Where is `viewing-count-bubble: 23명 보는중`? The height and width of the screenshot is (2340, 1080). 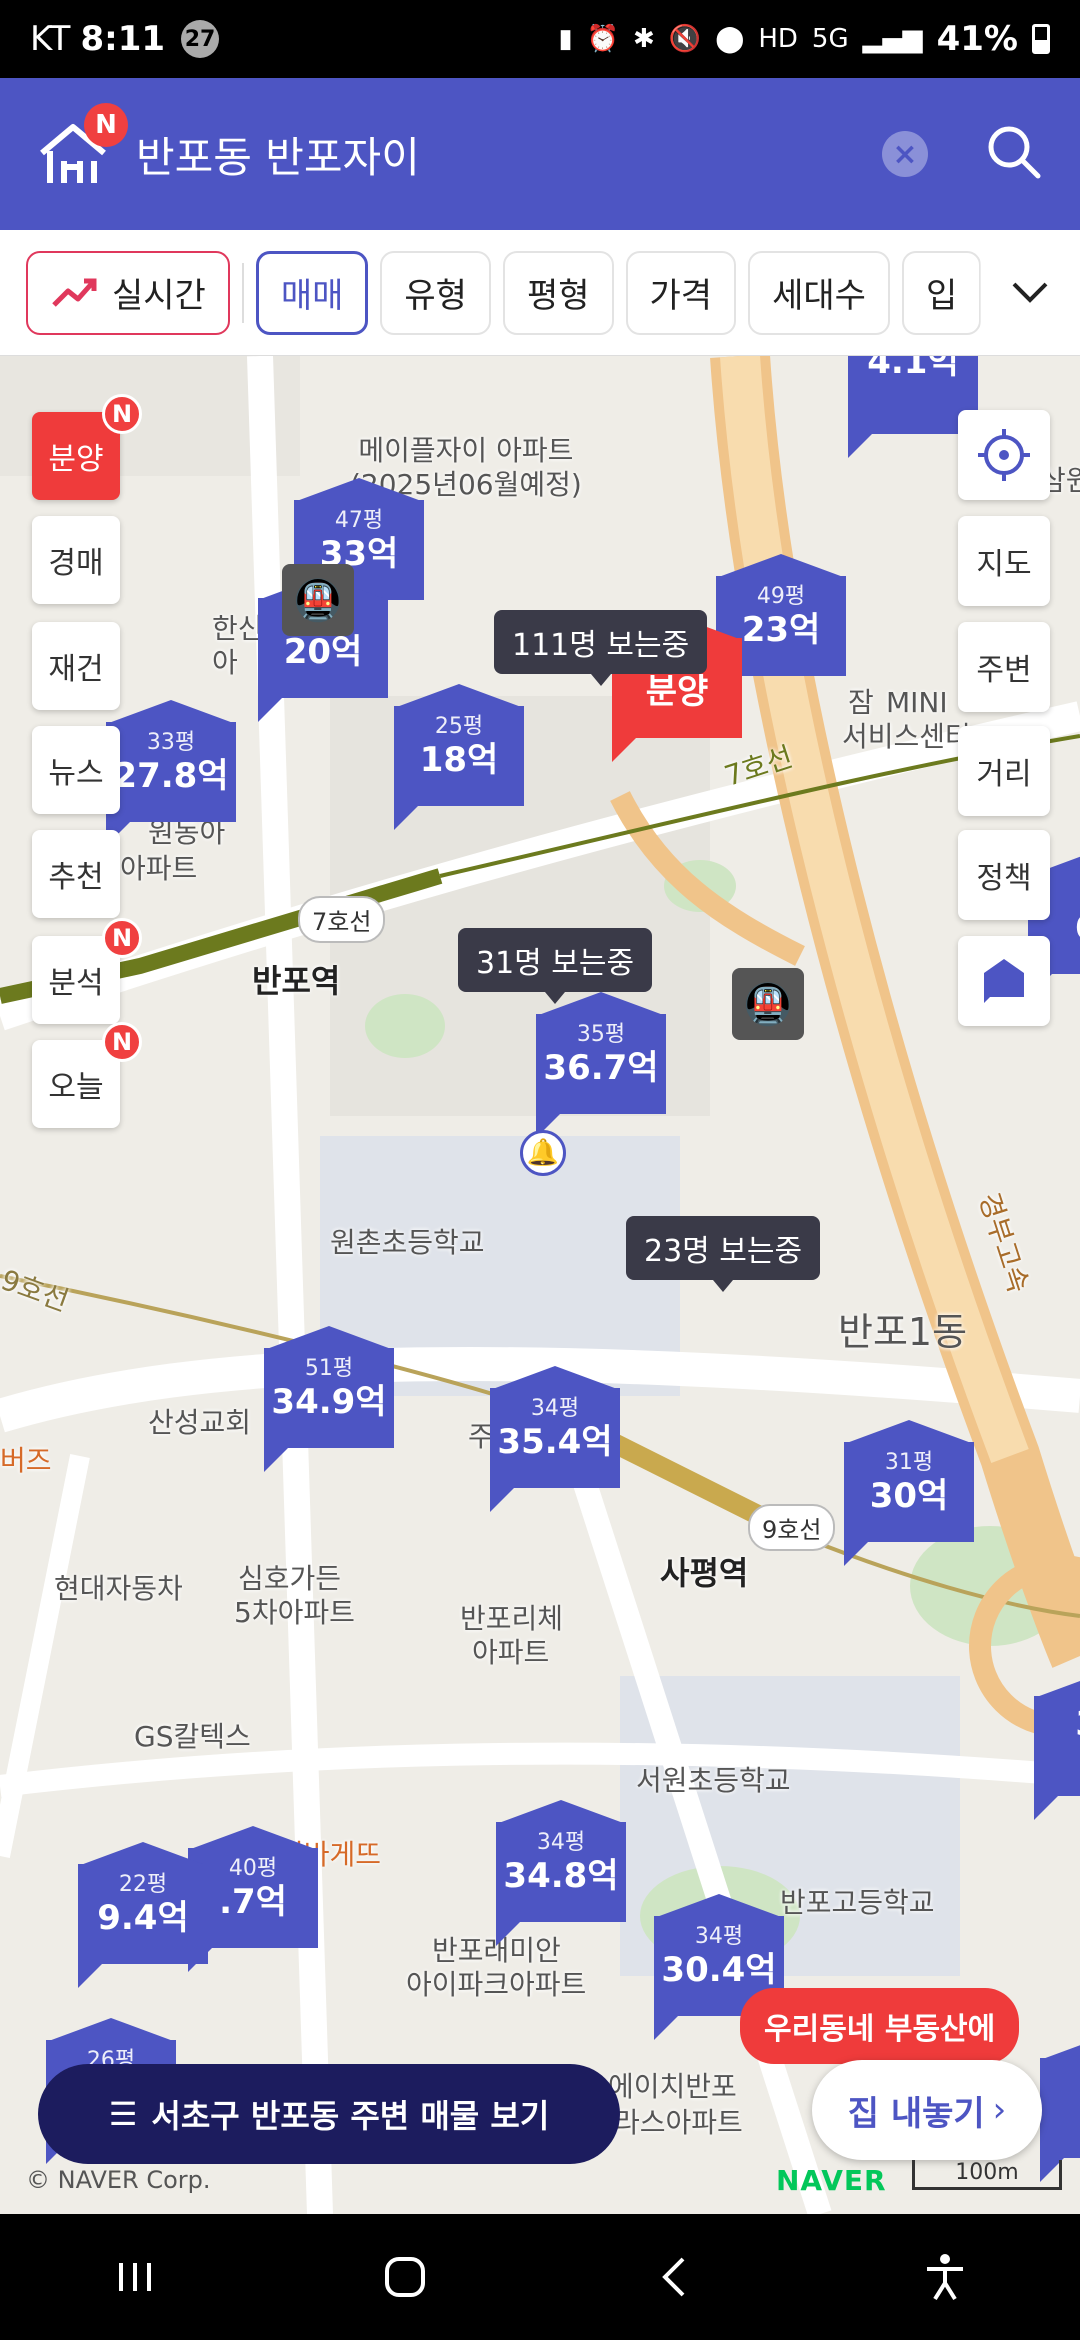
viewing-count-bubble: 23명 보는중 is located at coordinates (723, 1254).